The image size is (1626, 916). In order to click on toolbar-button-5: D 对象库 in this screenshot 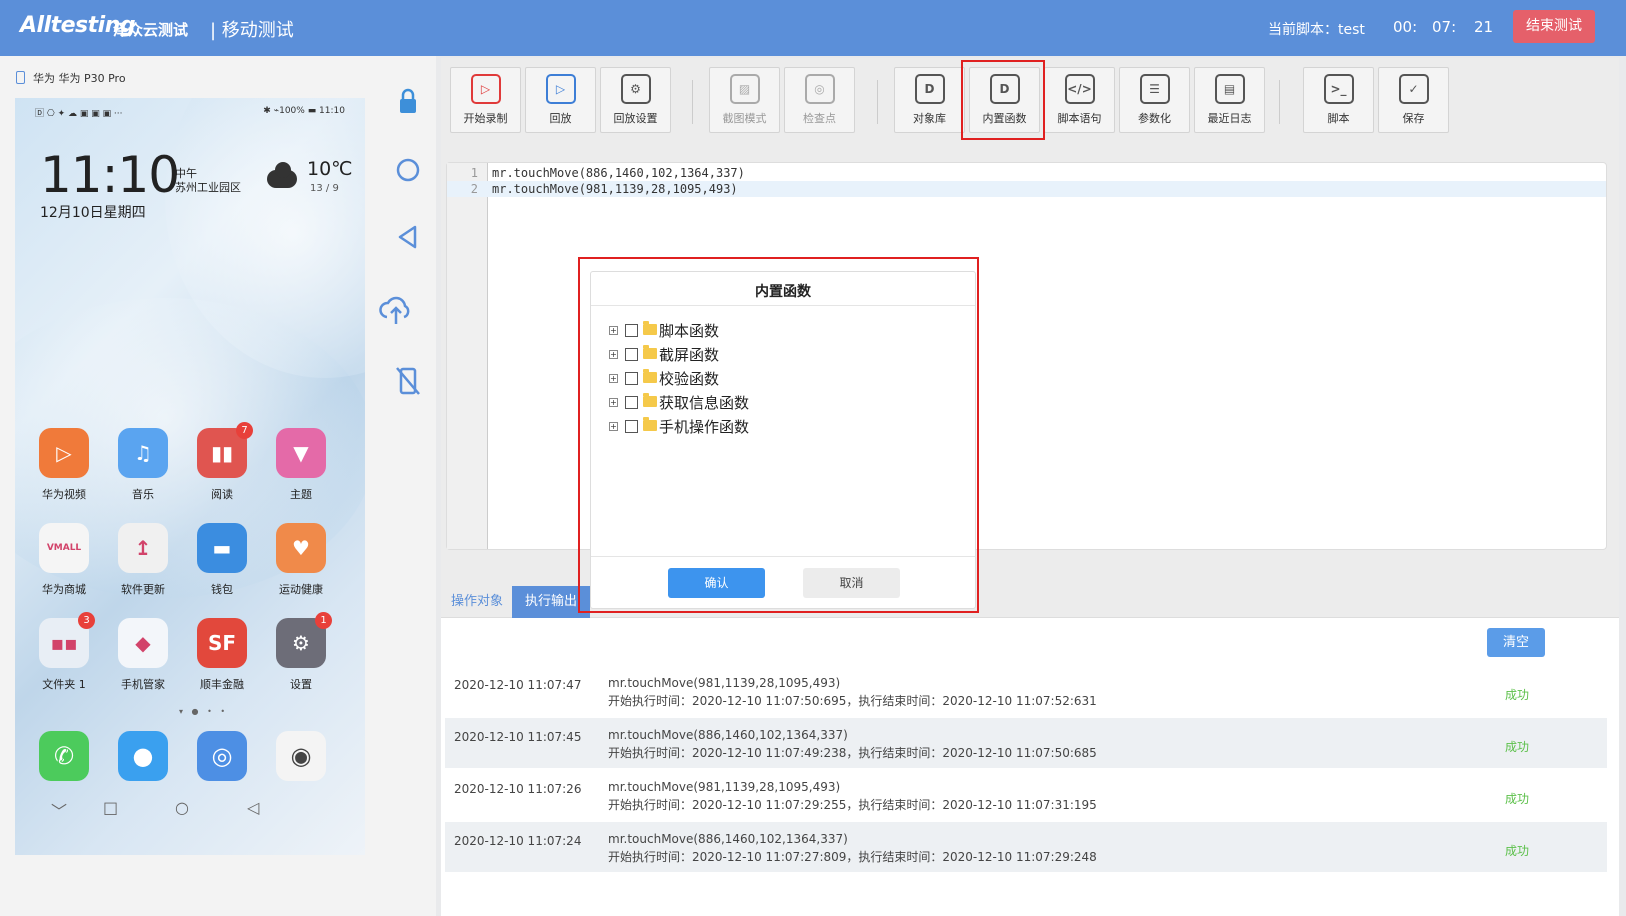, I will do `click(929, 100)`.